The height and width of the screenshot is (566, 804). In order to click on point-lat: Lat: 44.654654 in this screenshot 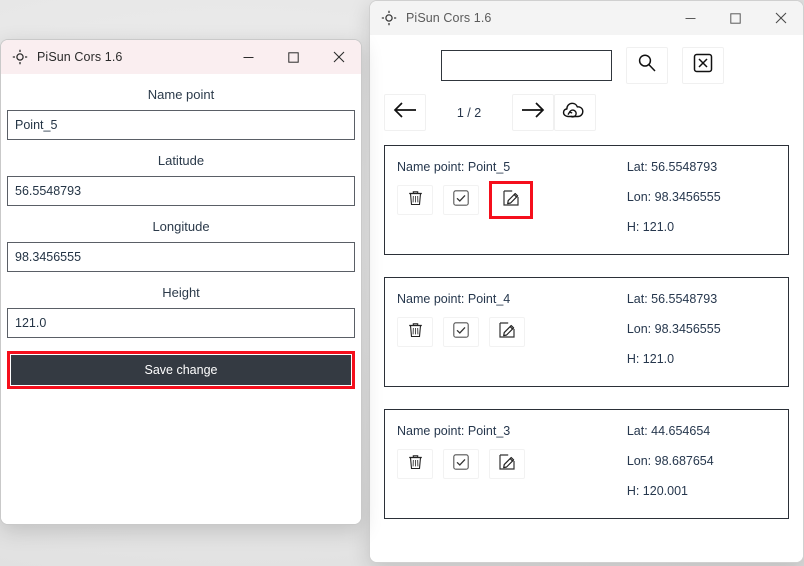, I will do `click(668, 431)`.